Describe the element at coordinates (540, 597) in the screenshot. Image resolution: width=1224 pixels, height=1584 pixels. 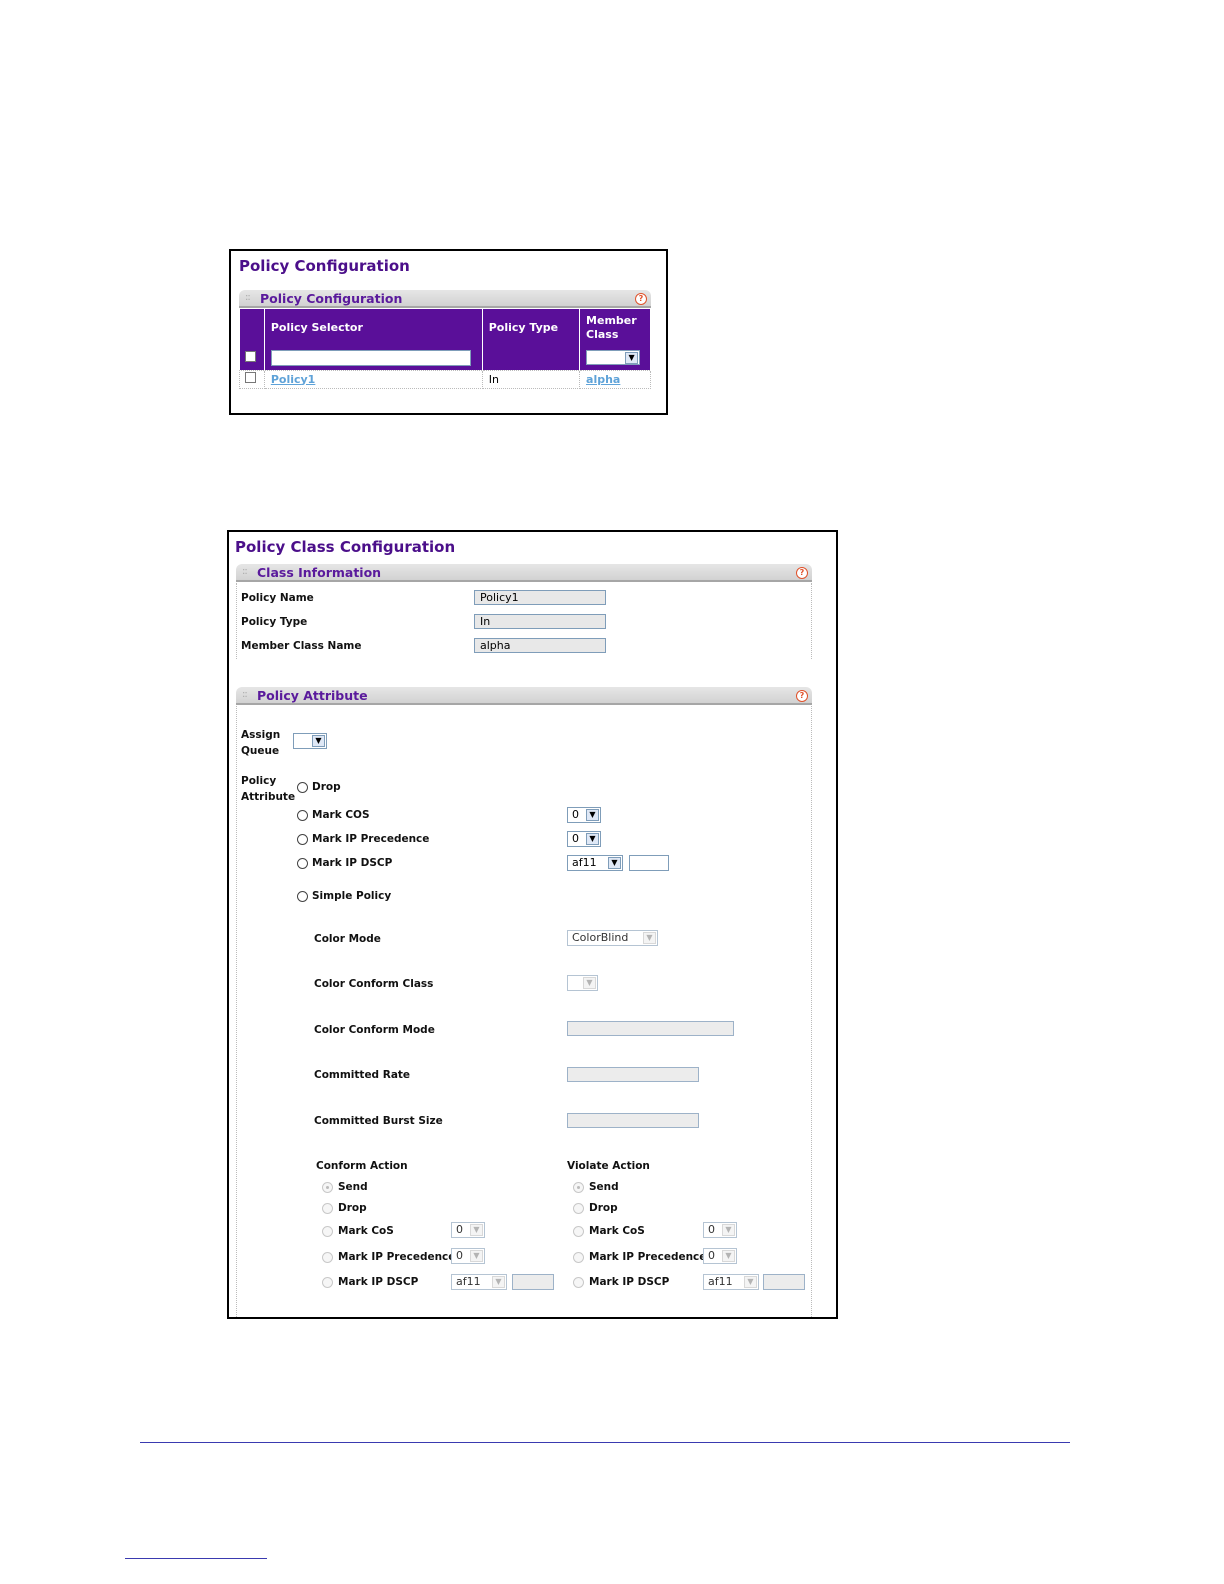
I see `policy-name-field: Policy1` at that location.